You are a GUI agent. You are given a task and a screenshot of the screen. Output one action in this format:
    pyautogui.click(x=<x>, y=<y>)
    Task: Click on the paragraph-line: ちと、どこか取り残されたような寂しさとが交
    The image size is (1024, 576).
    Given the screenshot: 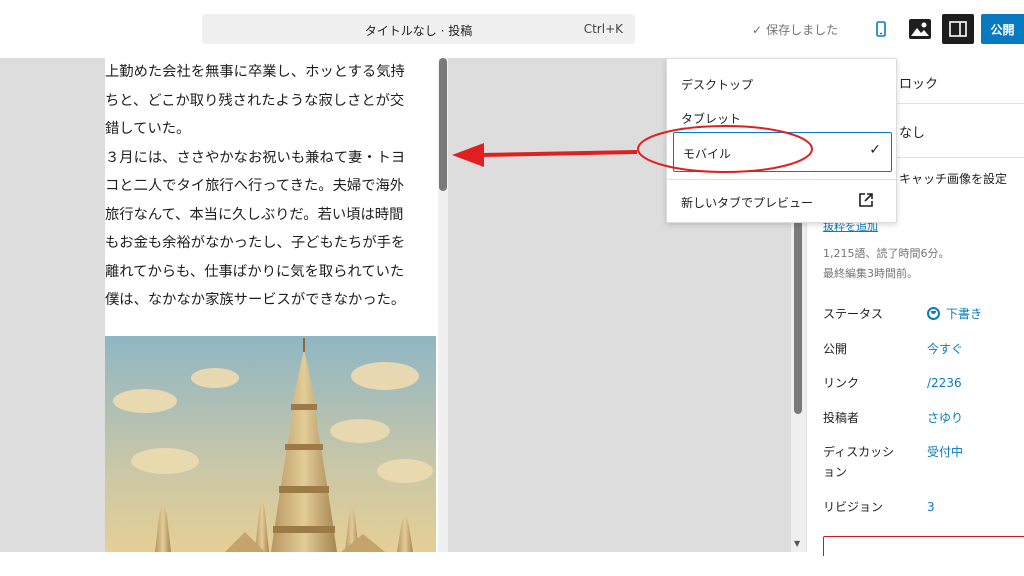 What is the action you would take?
    pyautogui.click(x=255, y=100)
    